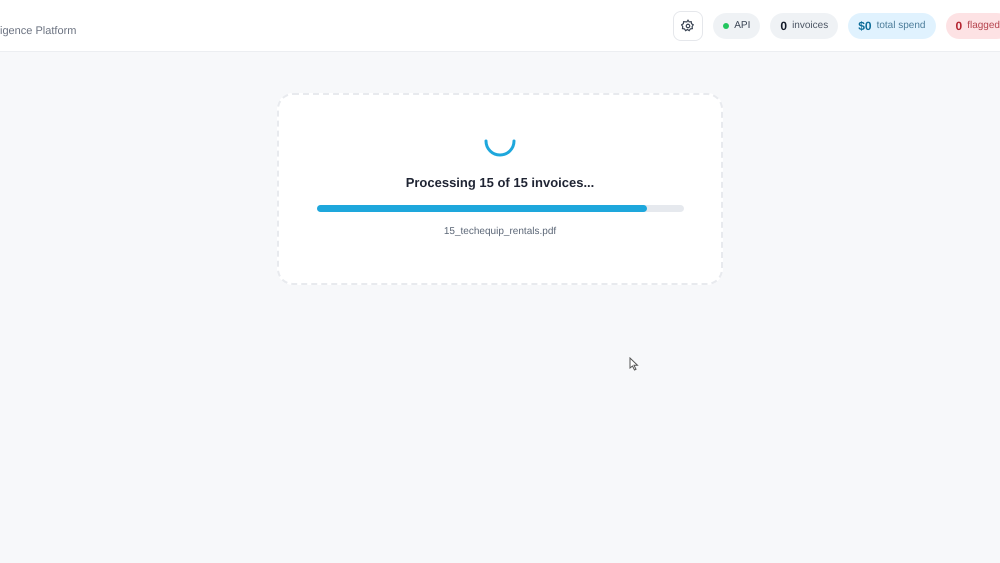 This screenshot has width=1000, height=563. What do you see at coordinates (983, 26) in the screenshot?
I see `badge-label: flagged` at bounding box center [983, 26].